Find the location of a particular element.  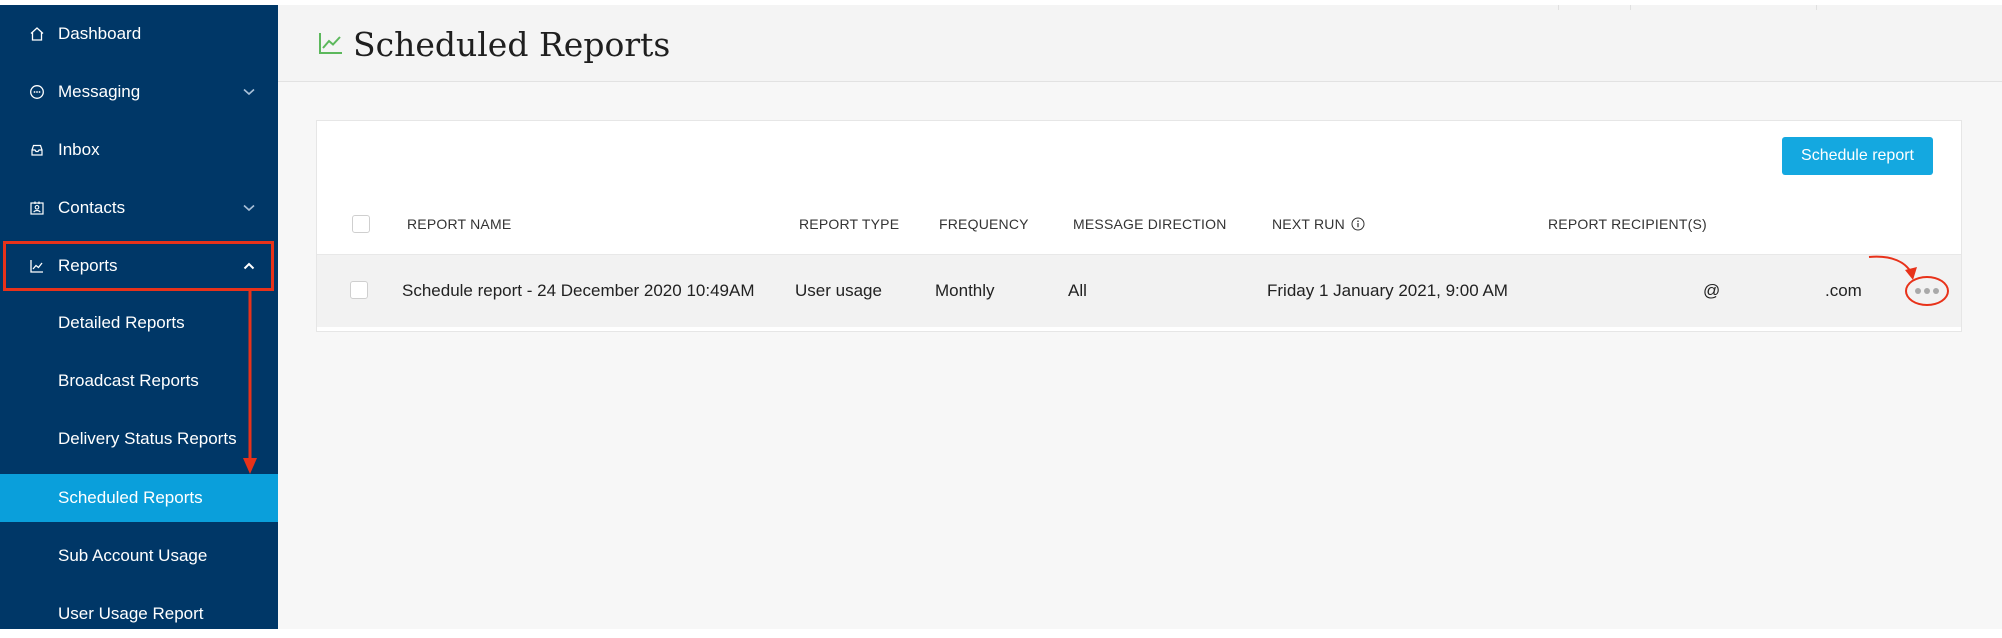

contacts-icon is located at coordinates (37, 208).